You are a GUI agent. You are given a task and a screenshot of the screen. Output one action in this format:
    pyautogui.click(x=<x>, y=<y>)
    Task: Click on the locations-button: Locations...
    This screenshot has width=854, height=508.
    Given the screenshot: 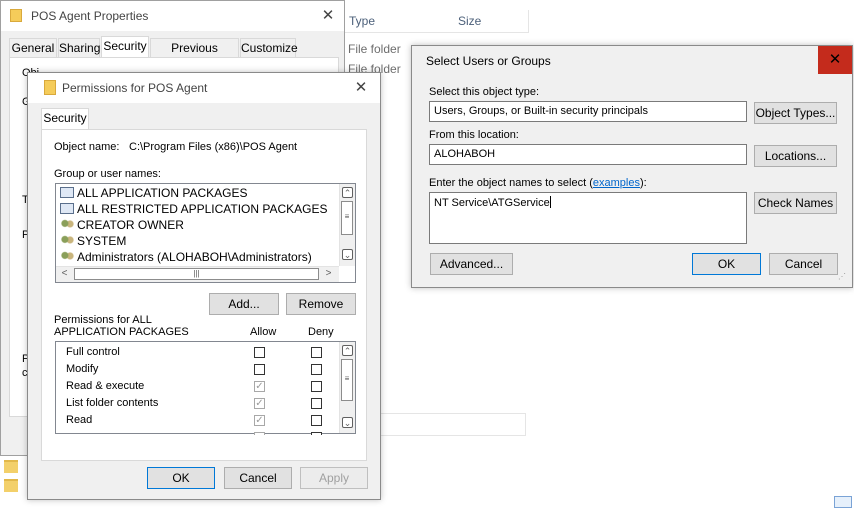 What is the action you would take?
    pyautogui.click(x=795, y=156)
    